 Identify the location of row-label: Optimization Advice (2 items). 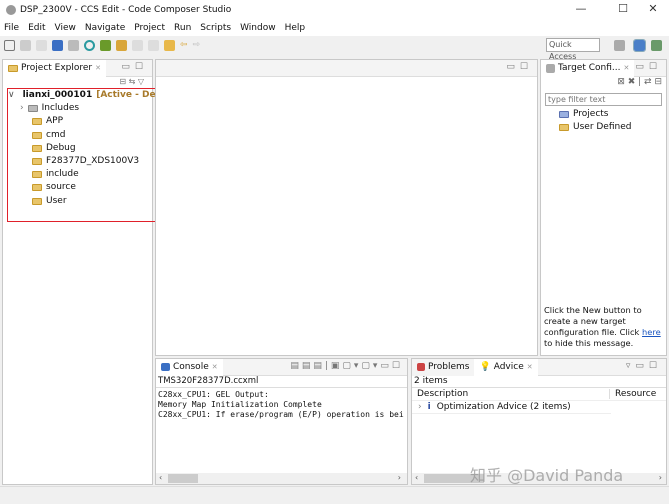
(503, 407).